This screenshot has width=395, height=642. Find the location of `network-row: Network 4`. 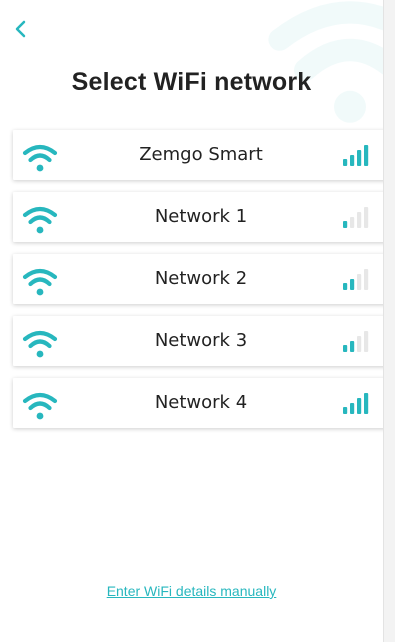

network-row: Network 4 is located at coordinates (198, 403).